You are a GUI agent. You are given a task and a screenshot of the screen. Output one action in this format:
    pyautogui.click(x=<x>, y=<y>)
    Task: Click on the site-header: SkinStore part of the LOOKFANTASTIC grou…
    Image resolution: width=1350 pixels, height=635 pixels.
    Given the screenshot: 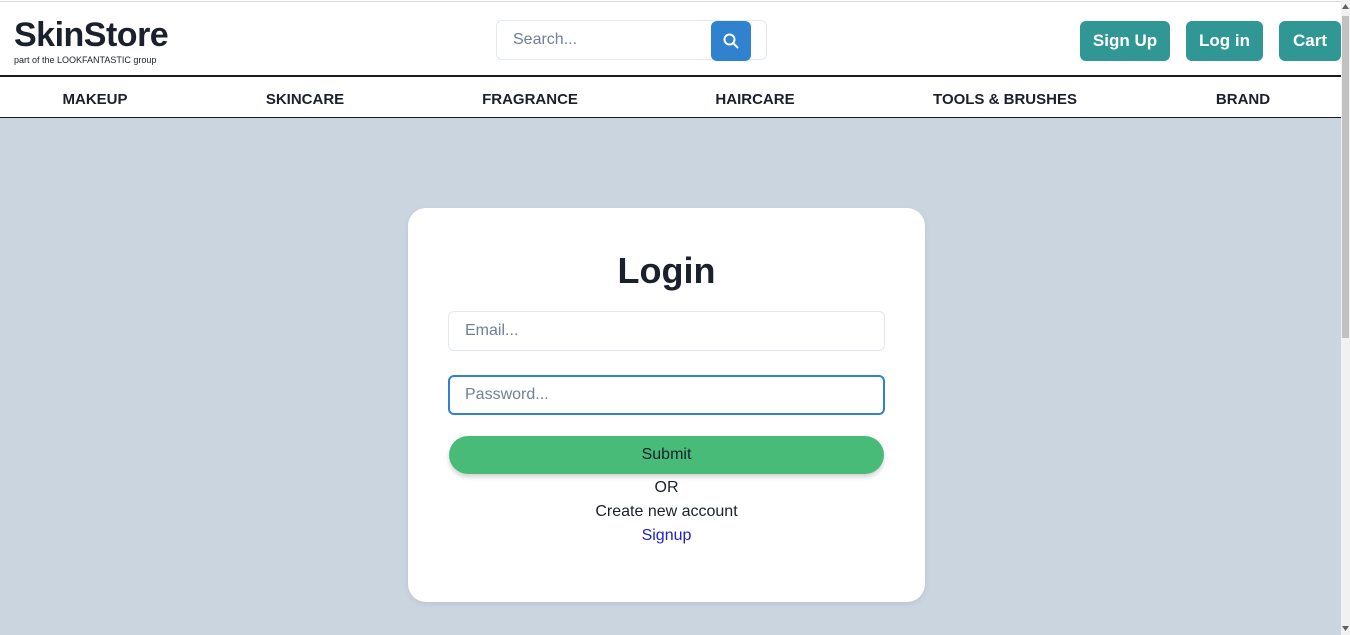 What is the action you would take?
    pyautogui.click(x=670, y=39)
    